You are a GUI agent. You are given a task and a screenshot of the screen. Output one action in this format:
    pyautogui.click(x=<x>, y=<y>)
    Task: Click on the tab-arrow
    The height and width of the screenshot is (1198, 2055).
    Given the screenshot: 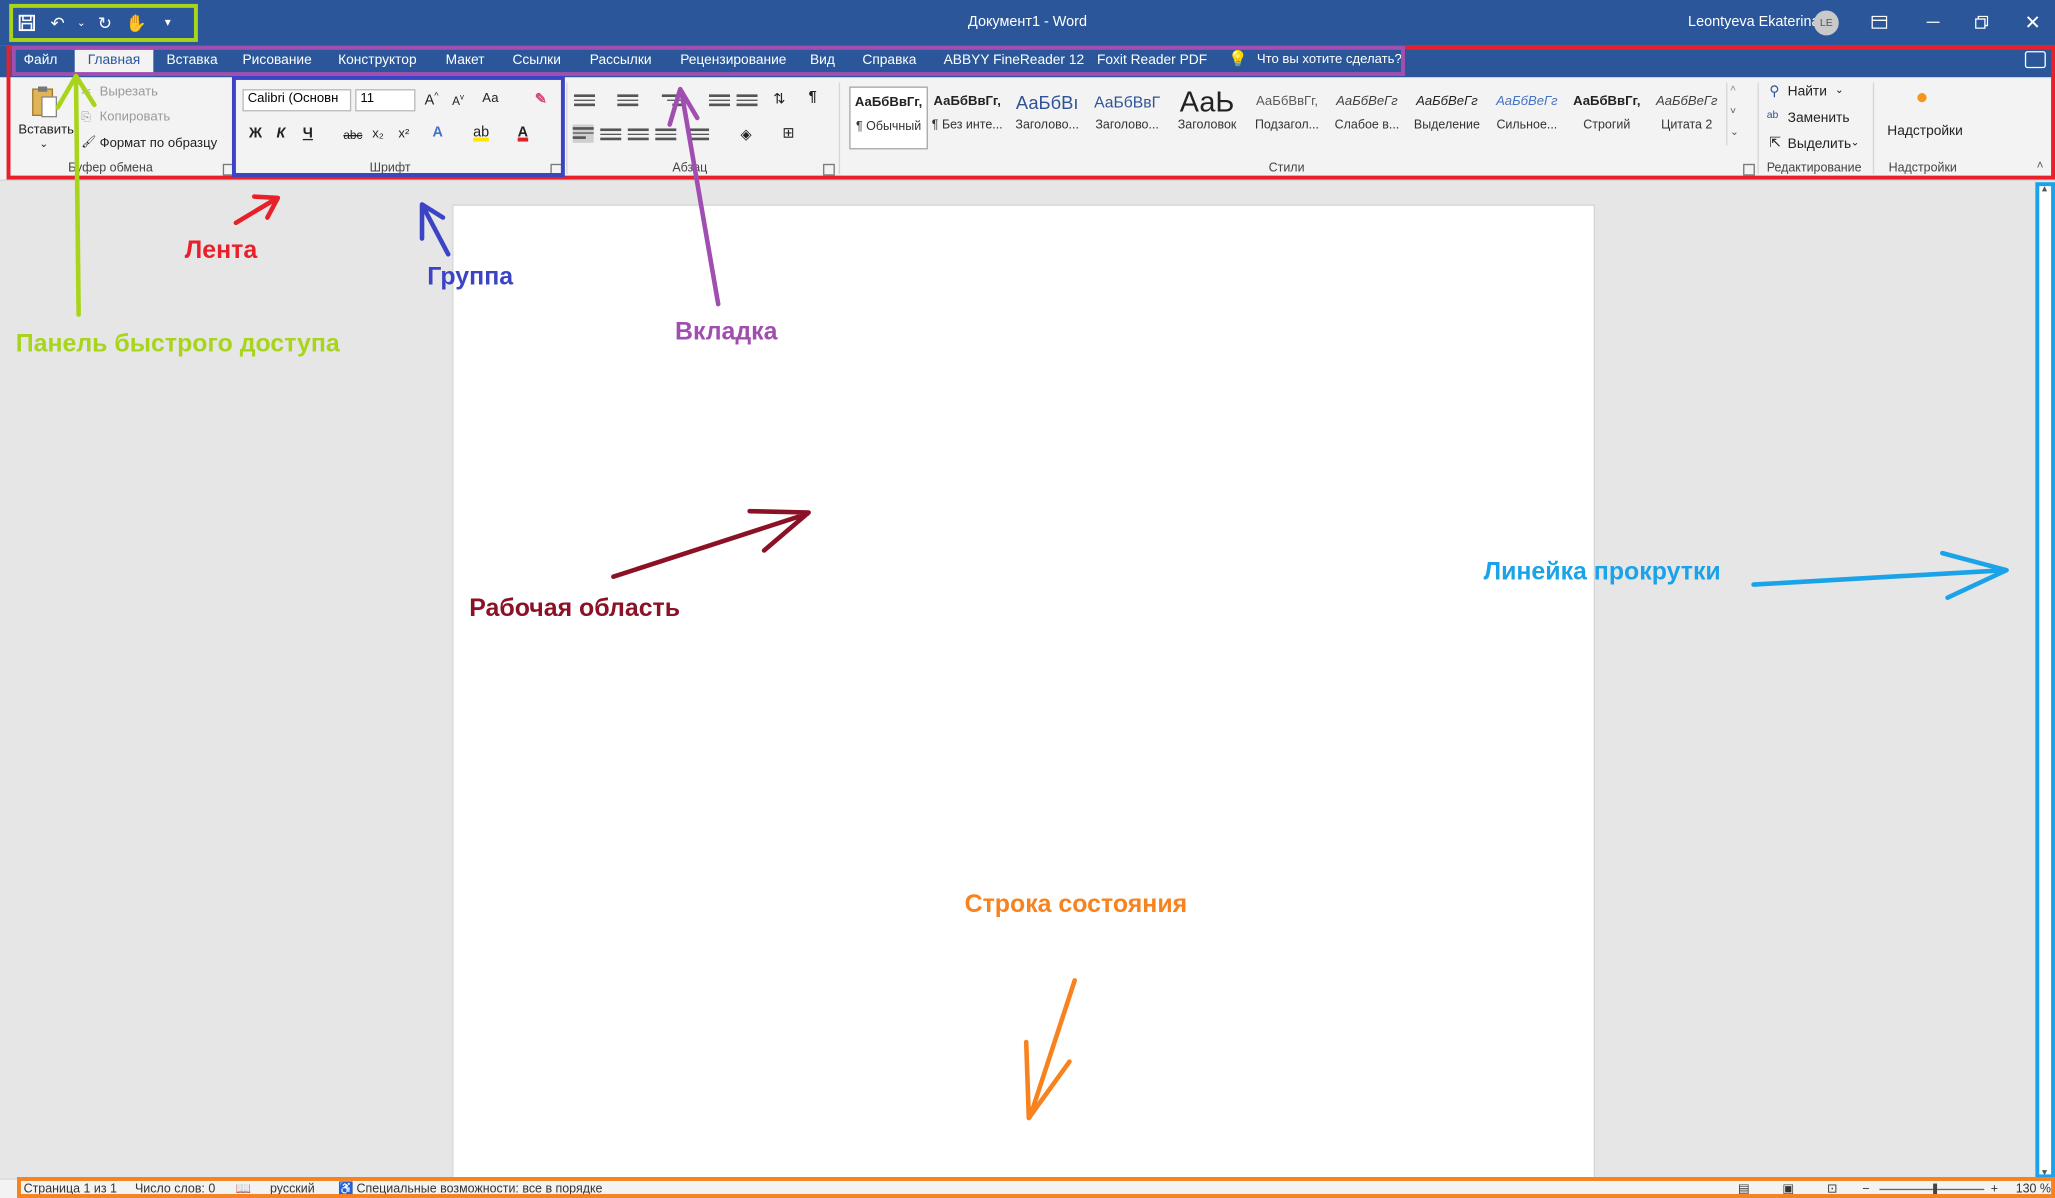 What is the action you would take?
    pyautogui.click(x=694, y=196)
    